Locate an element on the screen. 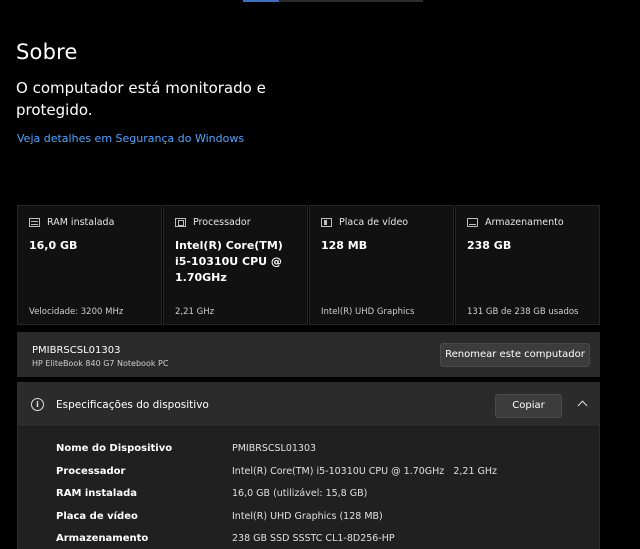 Image resolution: width=640 pixels, height=549 pixels. ram-icon is located at coordinates (34, 222).